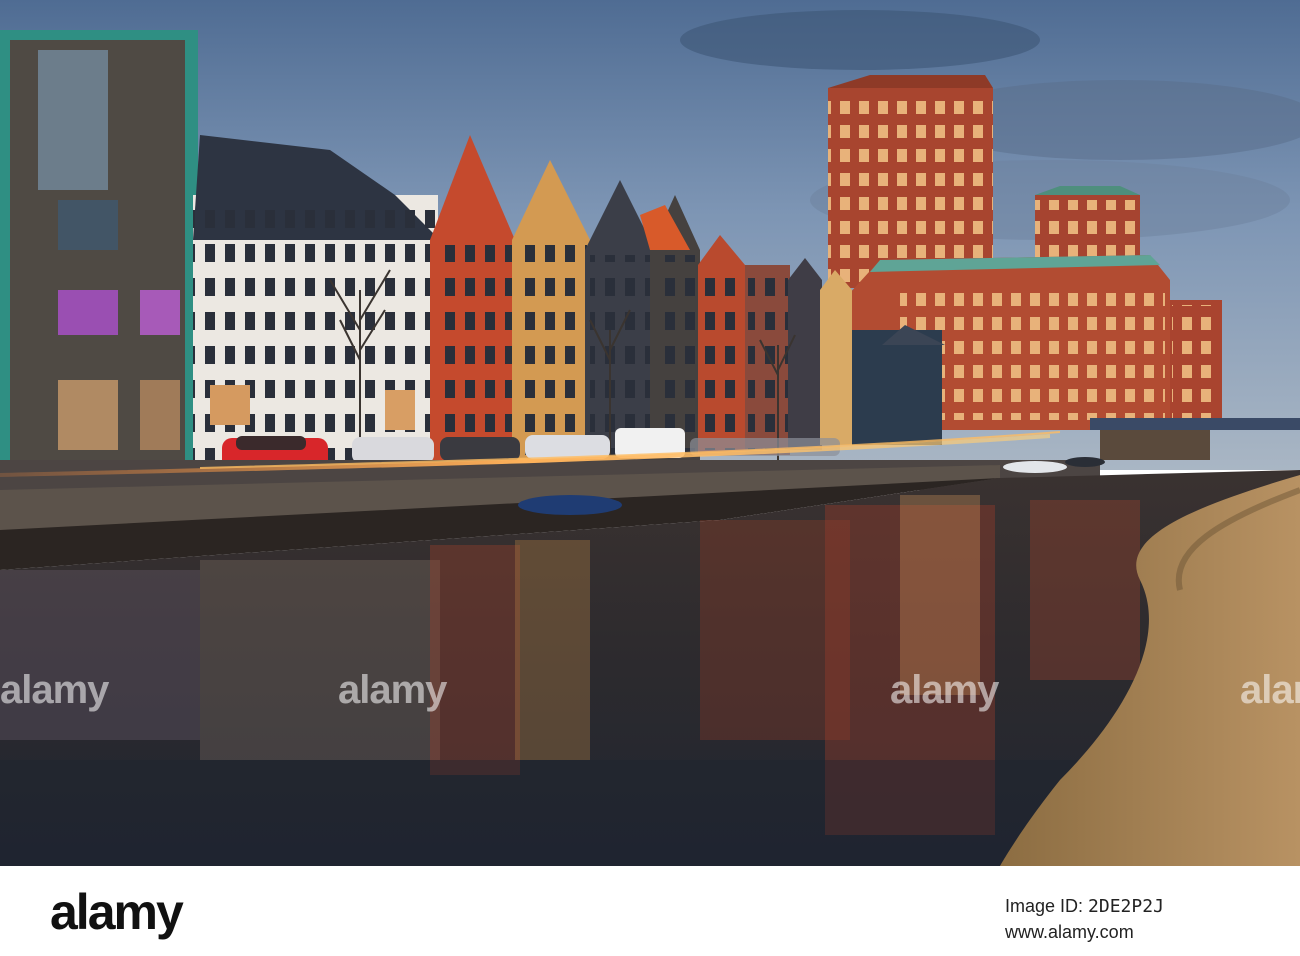  I want to click on image-id-value: 2DE2P2J, so click(1126, 906).